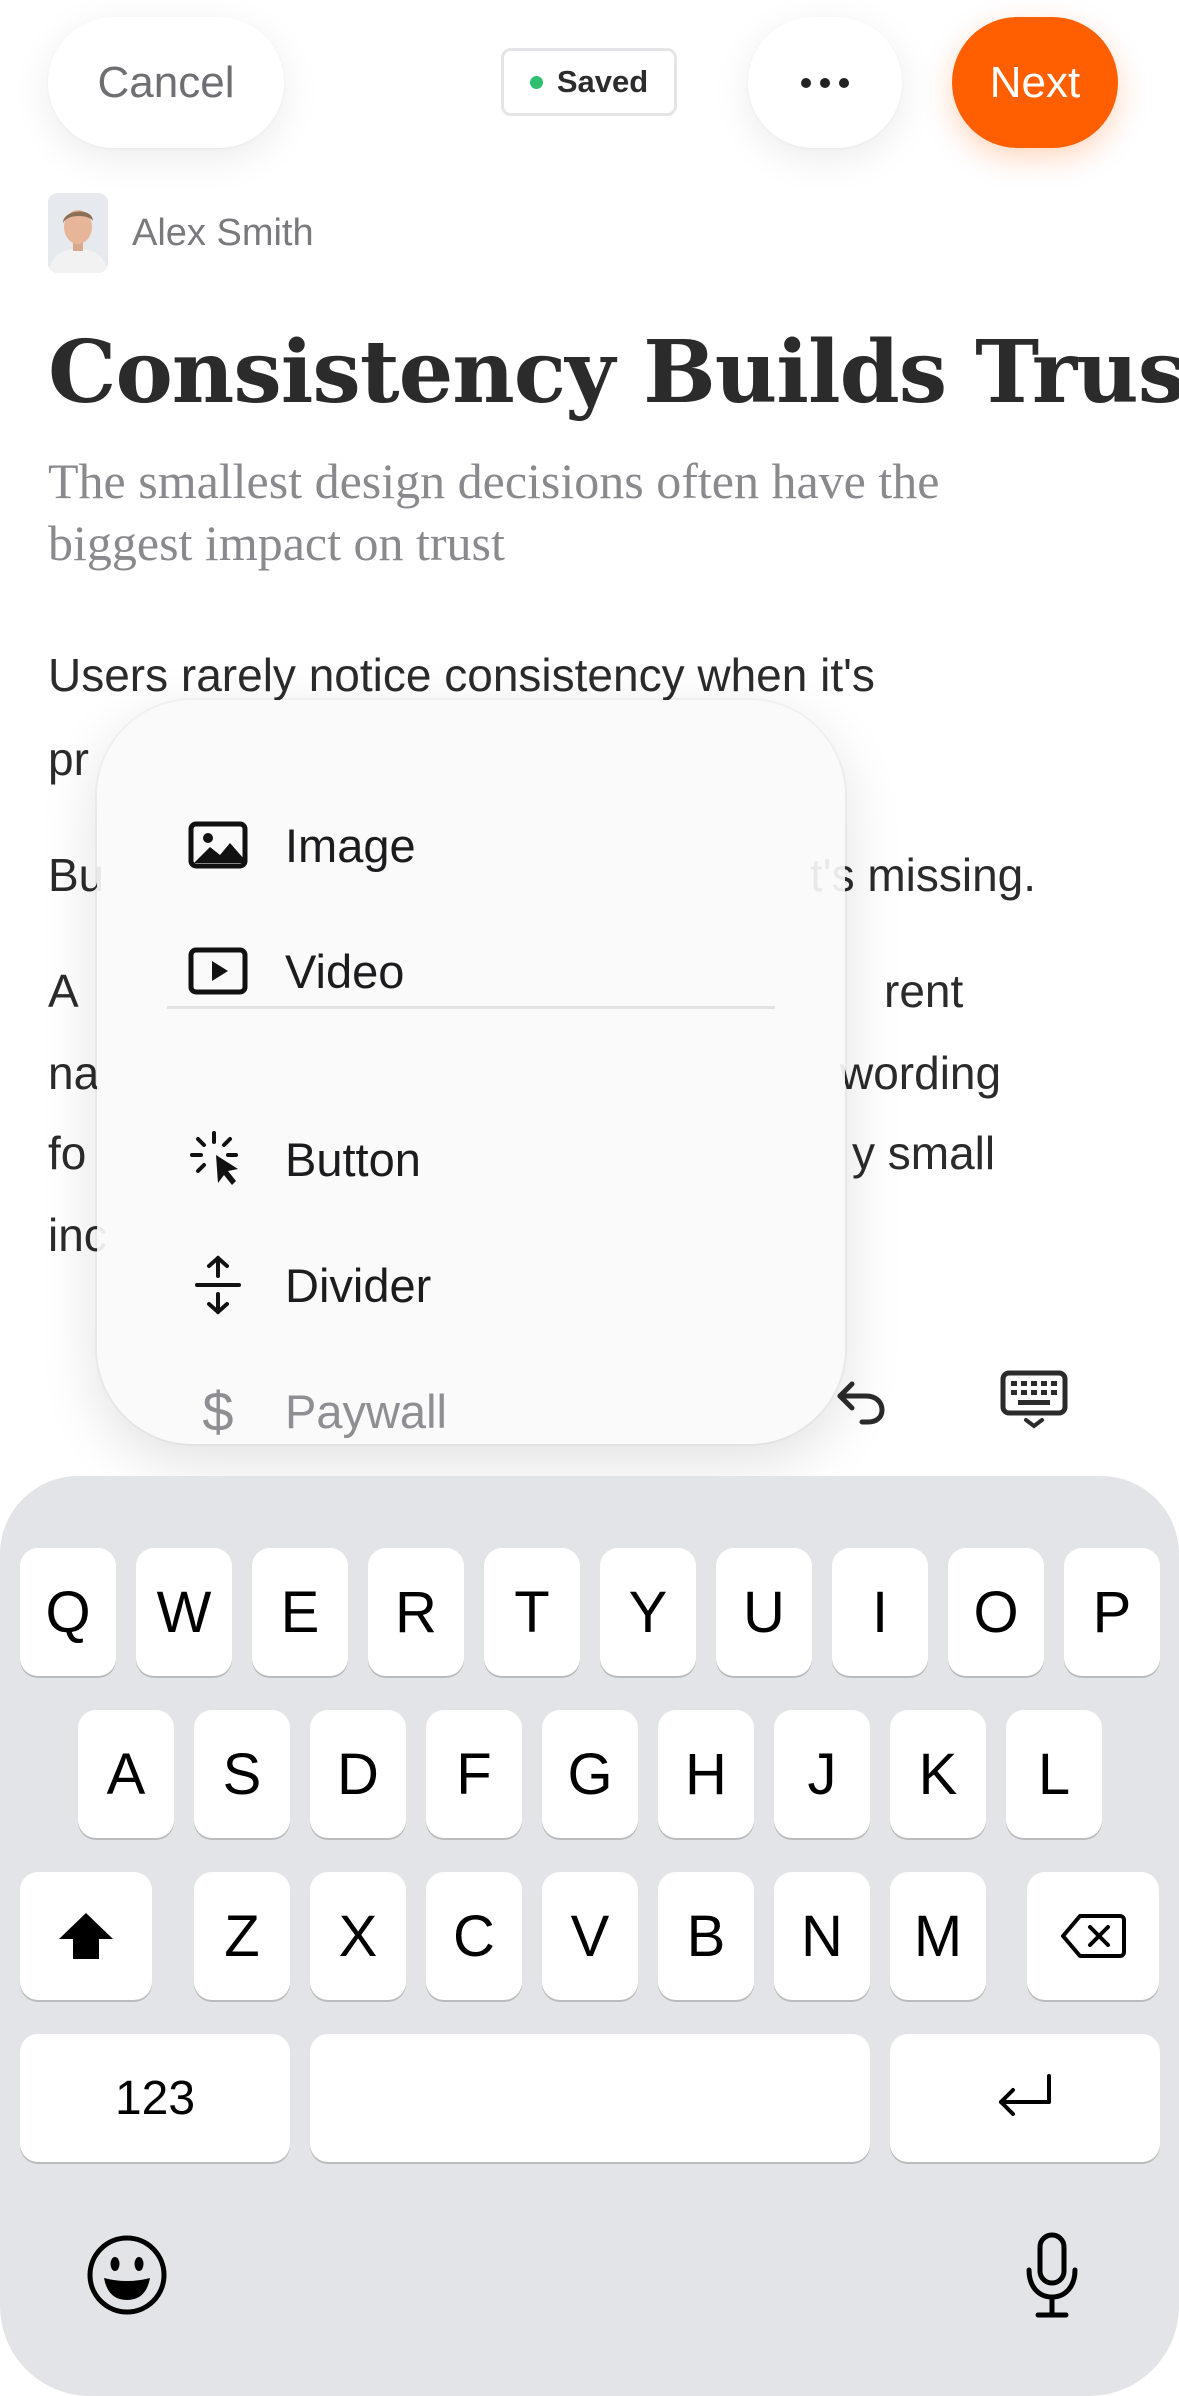 This screenshot has height=2396, width=1179. What do you see at coordinates (1052, 2276) in the screenshot?
I see `microphone-icon` at bounding box center [1052, 2276].